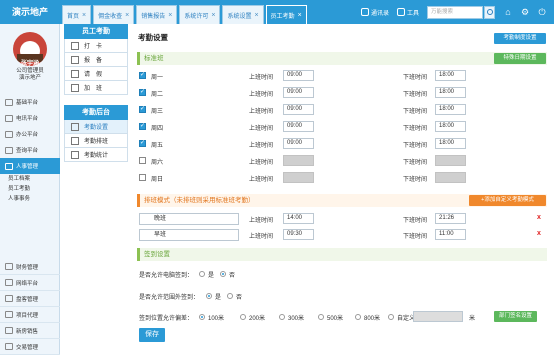  Describe the element at coordinates (243, 14) in the screenshot. I see `tab-4: 系统设置 ×` at that location.